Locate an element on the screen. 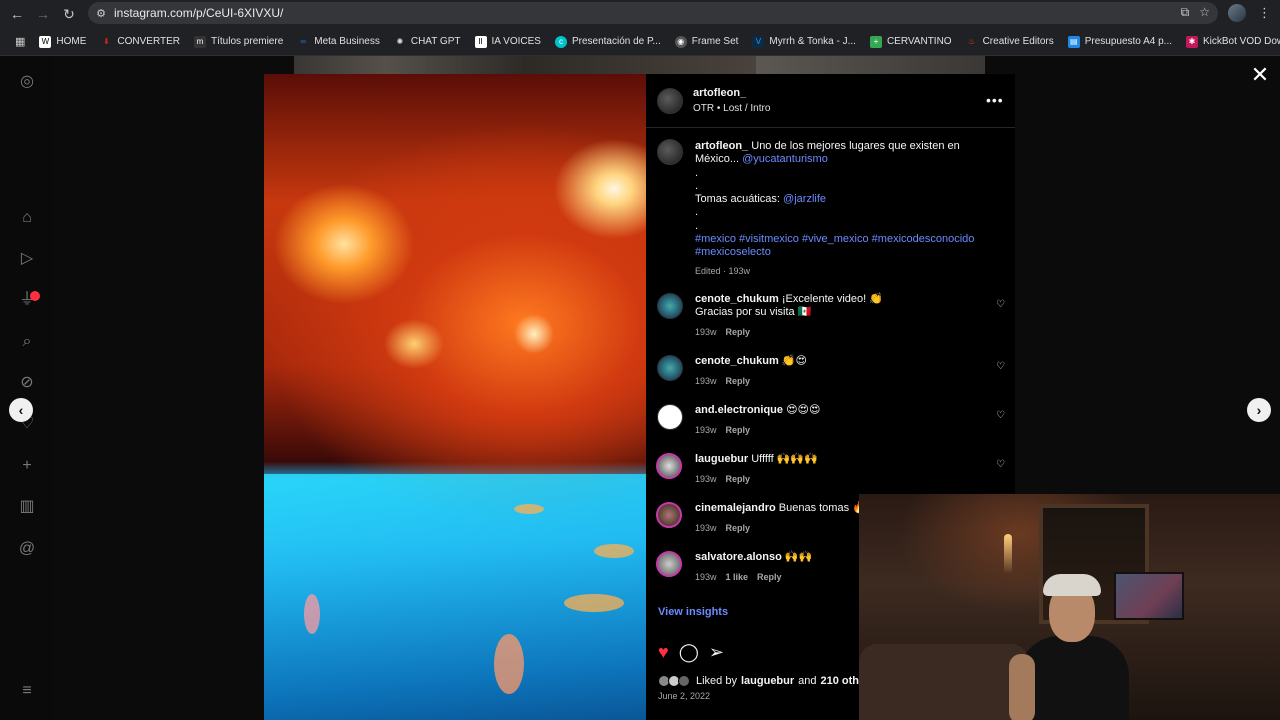 This screenshot has width=1280, height=720. ii-icon: II is located at coordinates (480, 41).